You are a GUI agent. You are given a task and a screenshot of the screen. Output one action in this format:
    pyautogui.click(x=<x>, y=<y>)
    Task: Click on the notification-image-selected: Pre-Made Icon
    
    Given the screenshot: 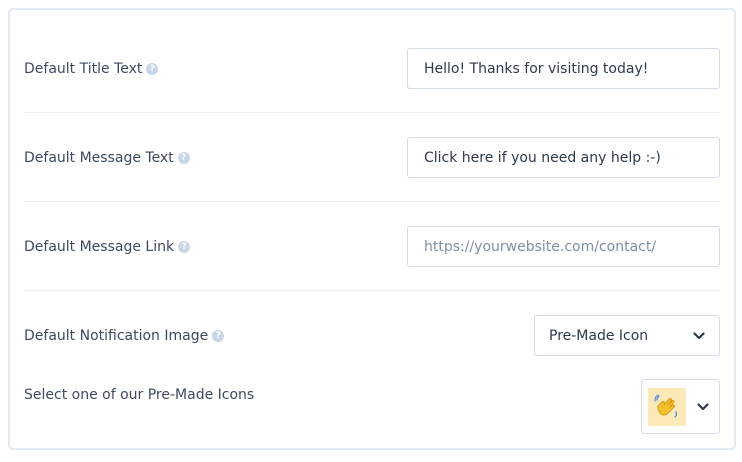 What is the action you would take?
    pyautogui.click(x=599, y=335)
    